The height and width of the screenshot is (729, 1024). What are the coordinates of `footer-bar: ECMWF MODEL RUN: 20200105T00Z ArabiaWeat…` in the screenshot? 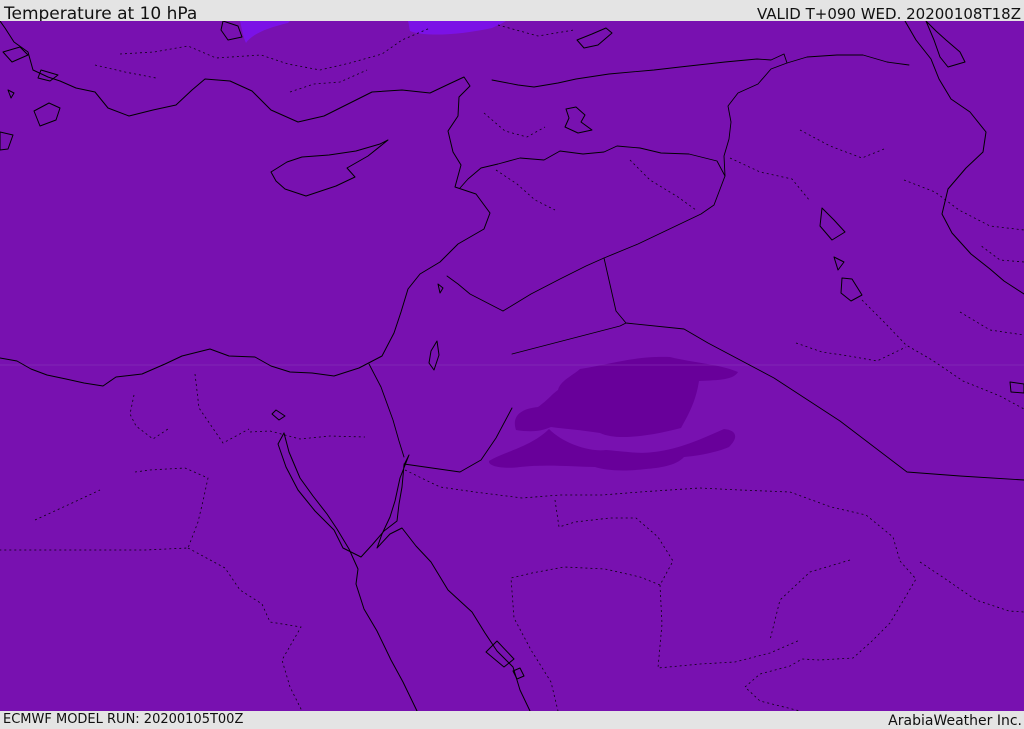 It's located at (512, 720).